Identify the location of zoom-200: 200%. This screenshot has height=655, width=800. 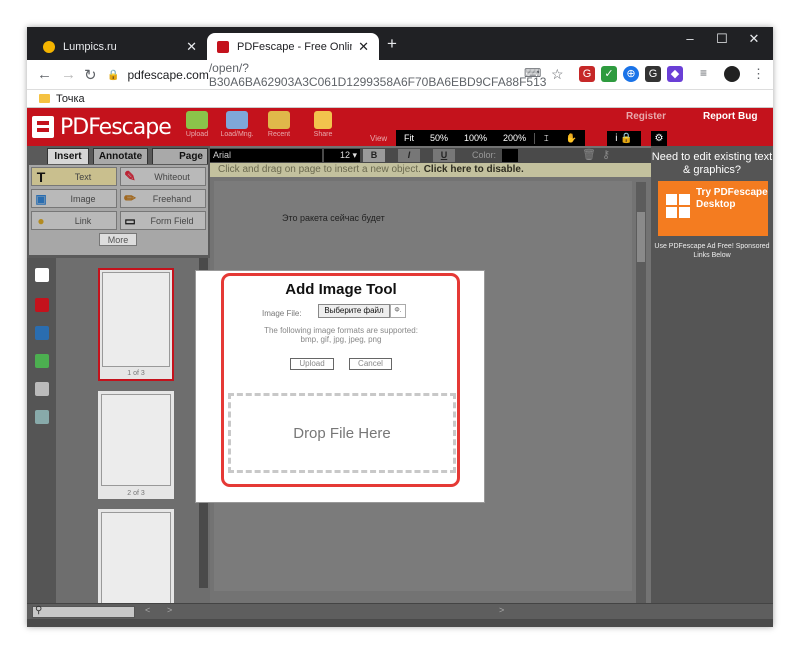
(514, 138).